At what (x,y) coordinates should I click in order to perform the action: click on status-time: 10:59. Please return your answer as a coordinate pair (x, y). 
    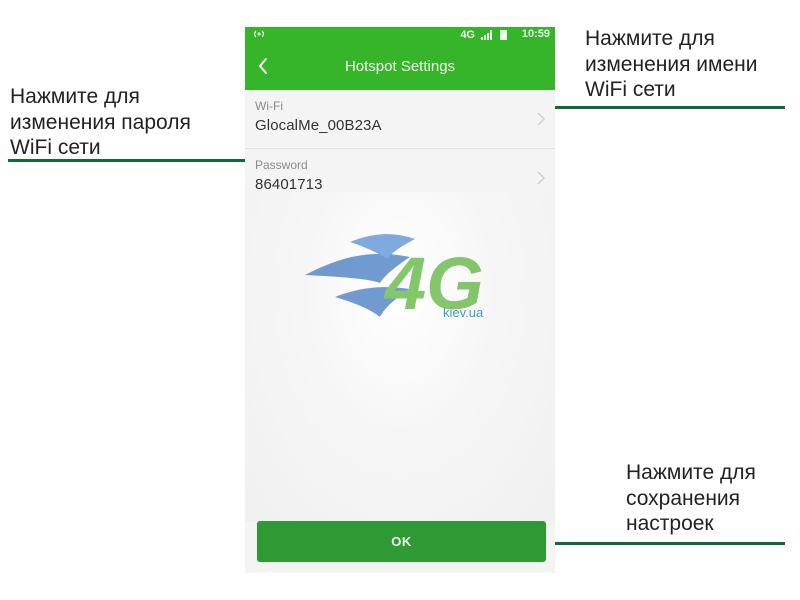
    Looking at the image, I should click on (535, 34).